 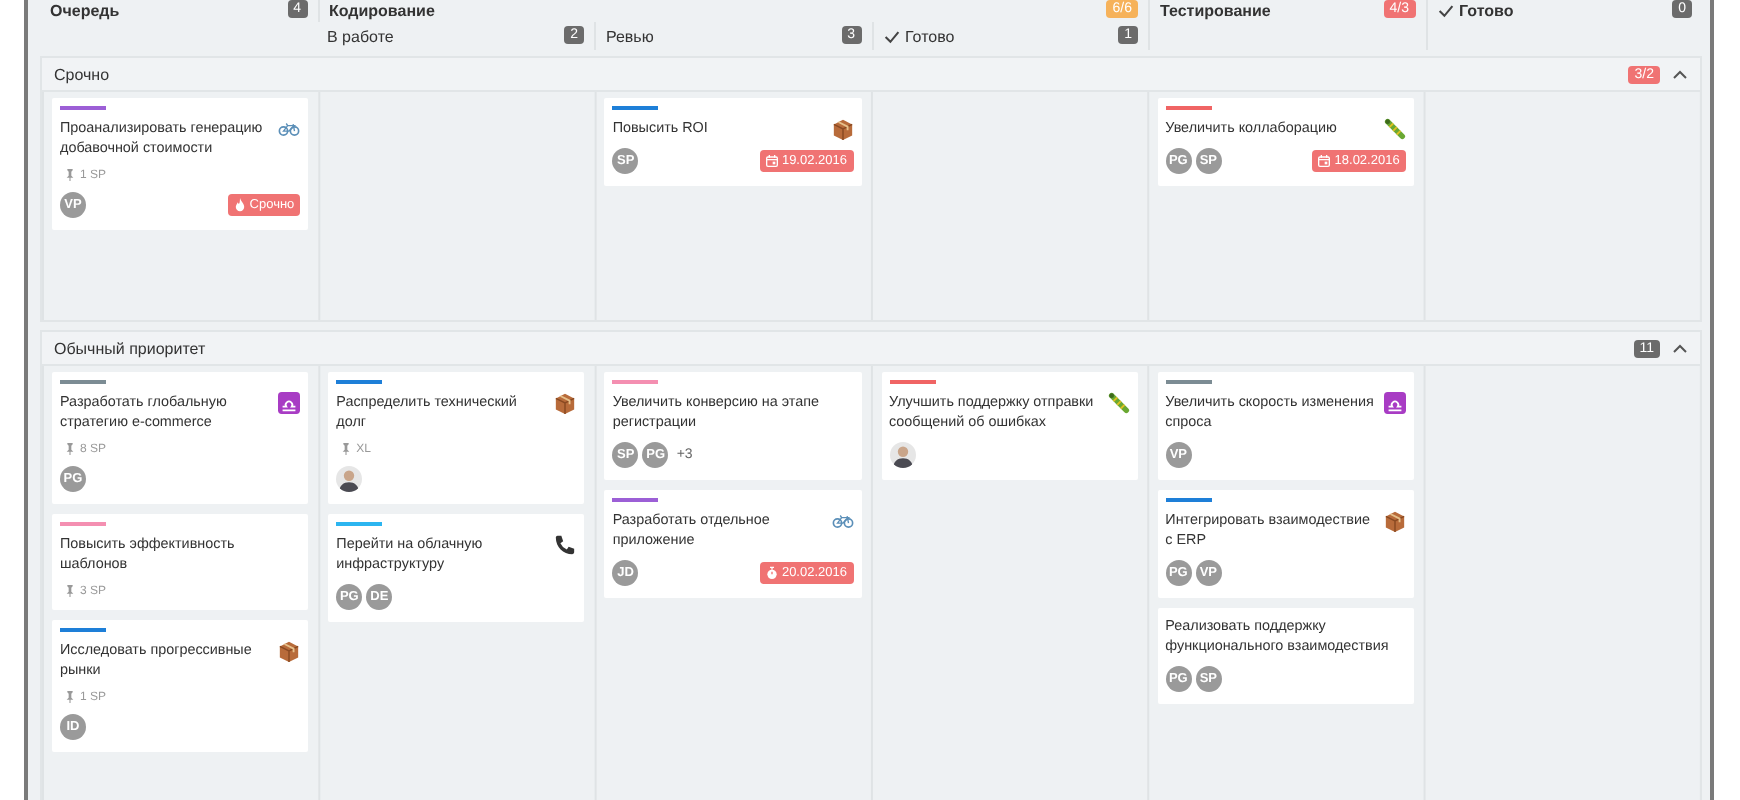 I want to click on column-title: В работе, so click(x=361, y=36).